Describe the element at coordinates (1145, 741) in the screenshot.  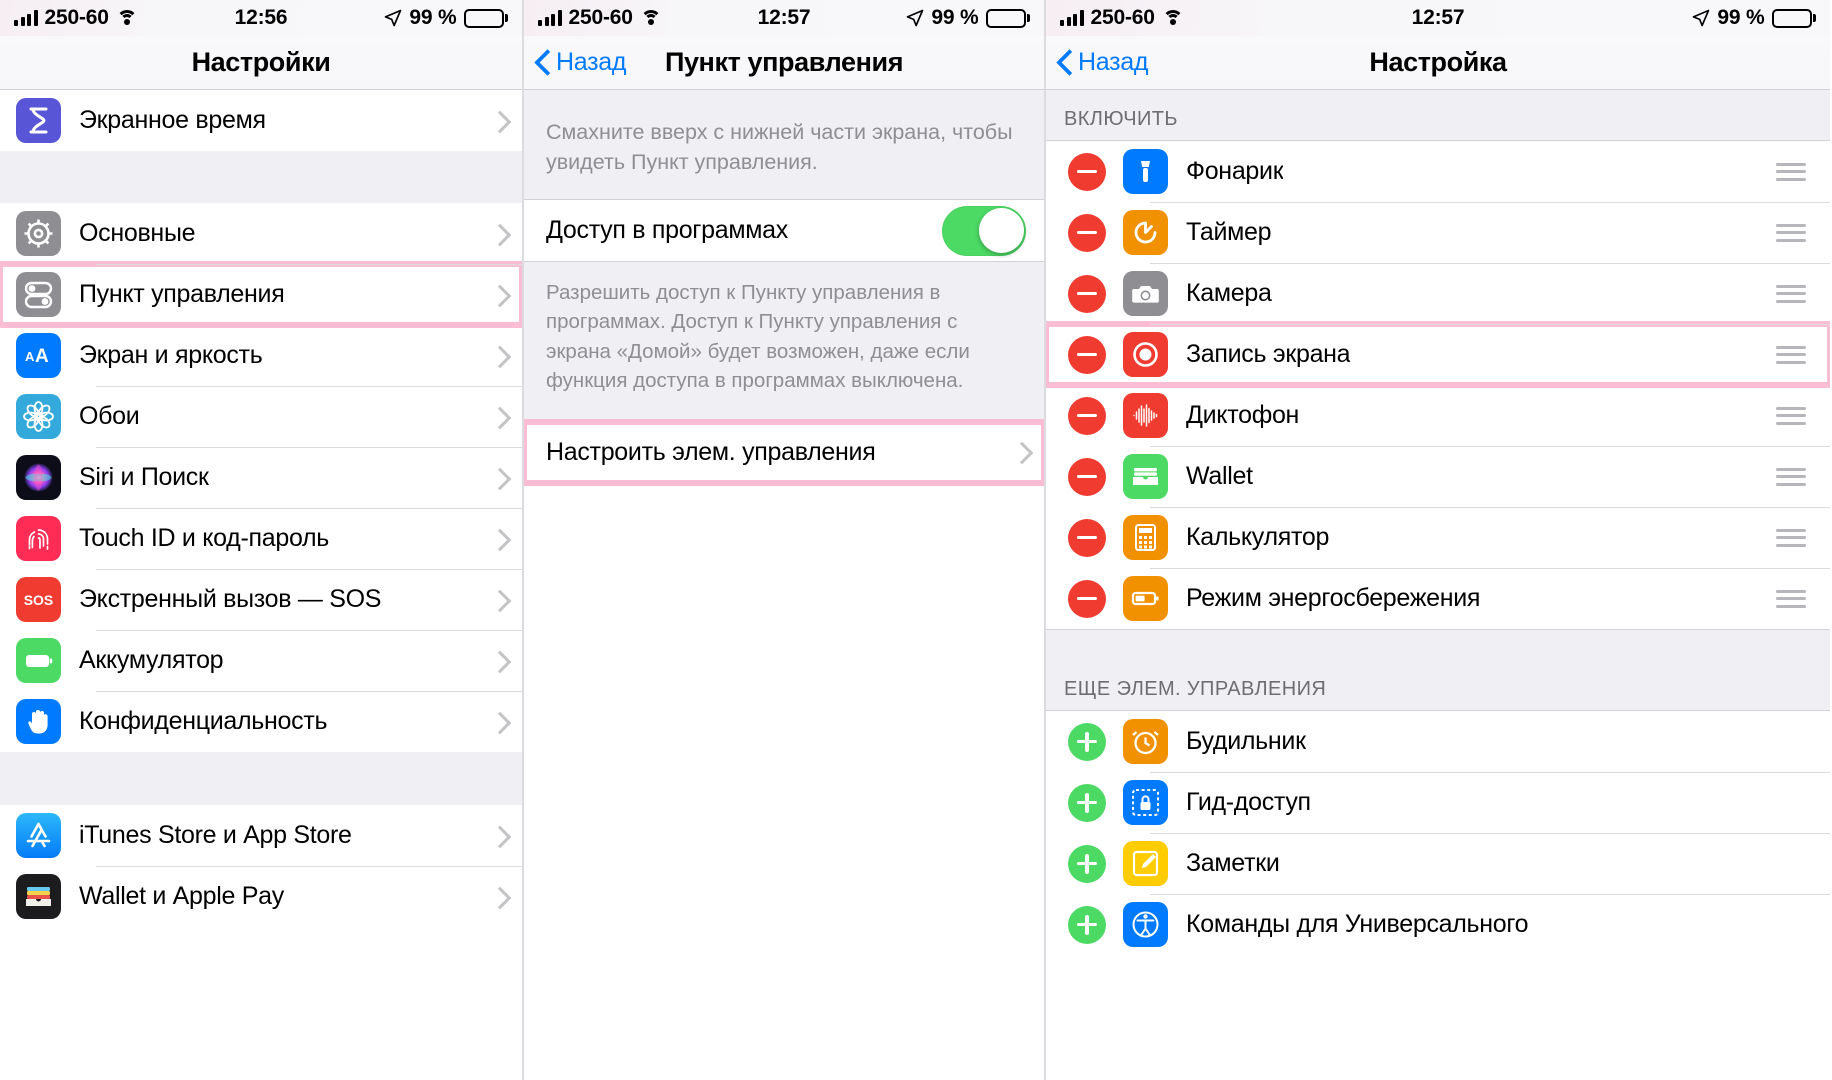
I see `alarm-clock-icon` at that location.